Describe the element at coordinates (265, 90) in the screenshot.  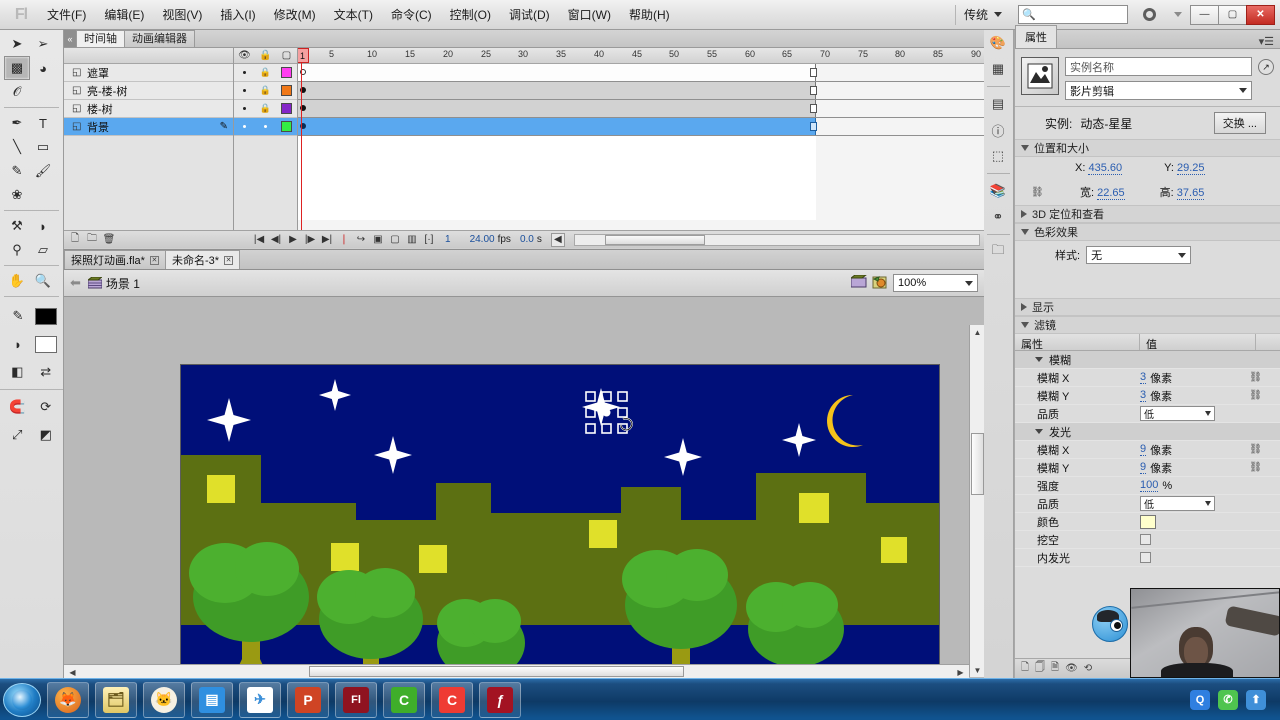
I see `lock-toggle: 🔒` at that location.